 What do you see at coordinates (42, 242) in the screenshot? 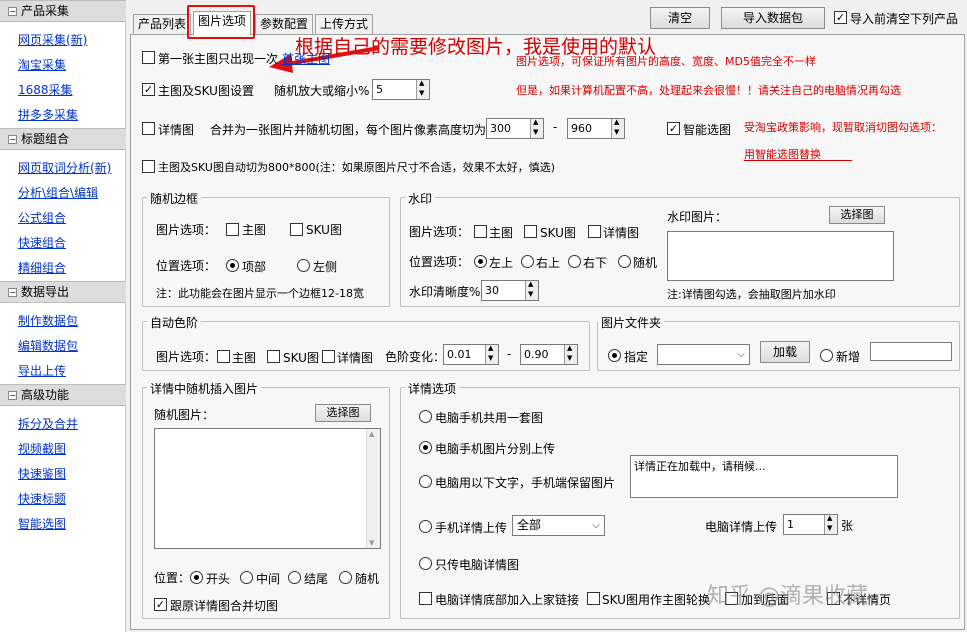
I see `sidebar-item-quick-combine: 快速组合` at bounding box center [42, 242].